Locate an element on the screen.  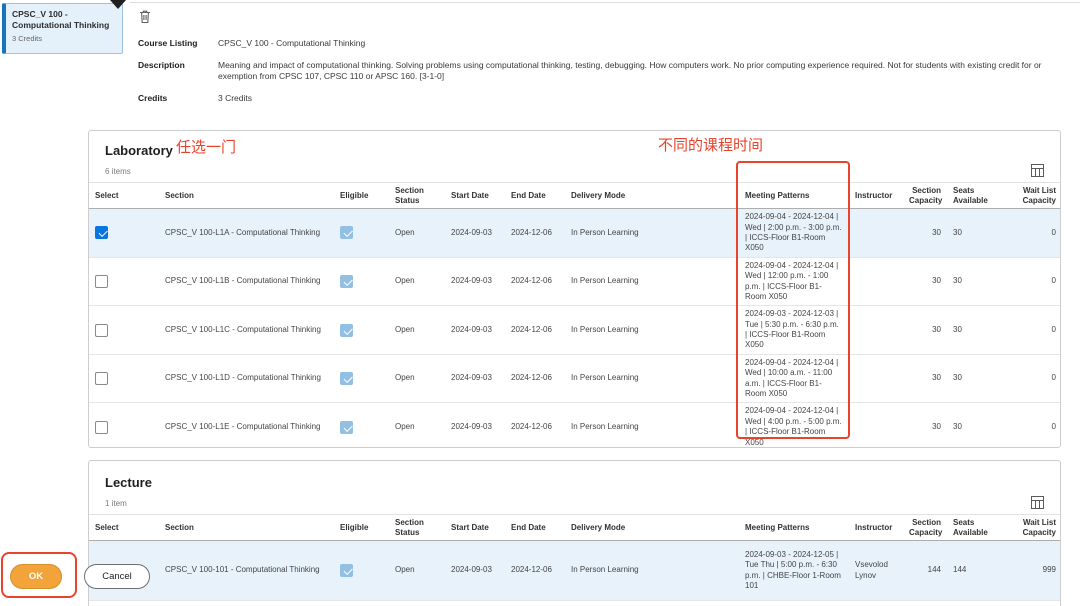
laboratory-items-count: 6 items is located at coordinates (118, 171).